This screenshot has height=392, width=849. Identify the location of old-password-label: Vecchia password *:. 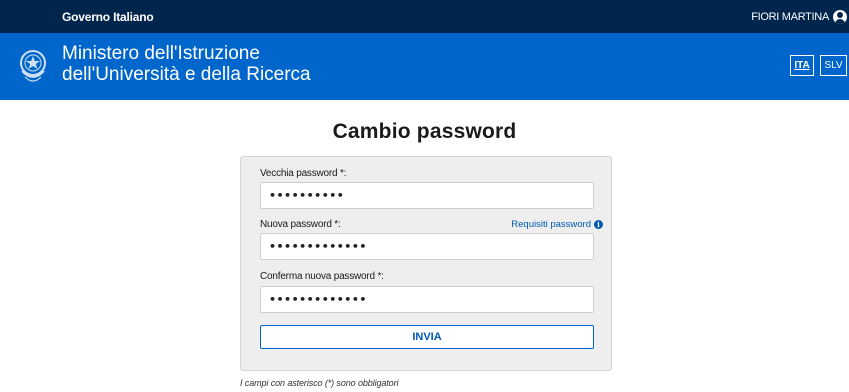
(303, 173).